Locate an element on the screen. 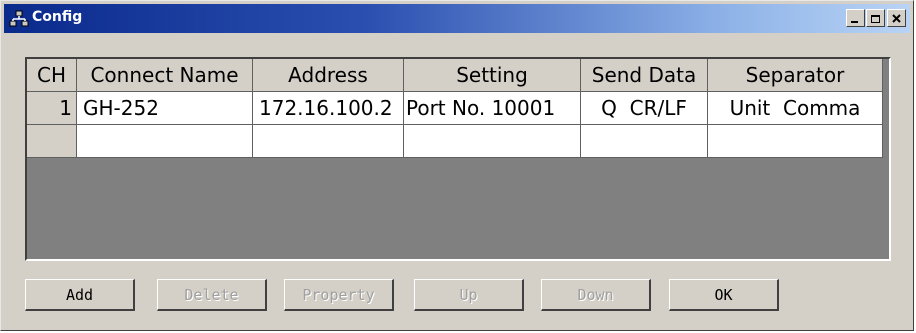 This screenshot has width=916, height=333. table-row-empty is located at coordinates (455, 141).